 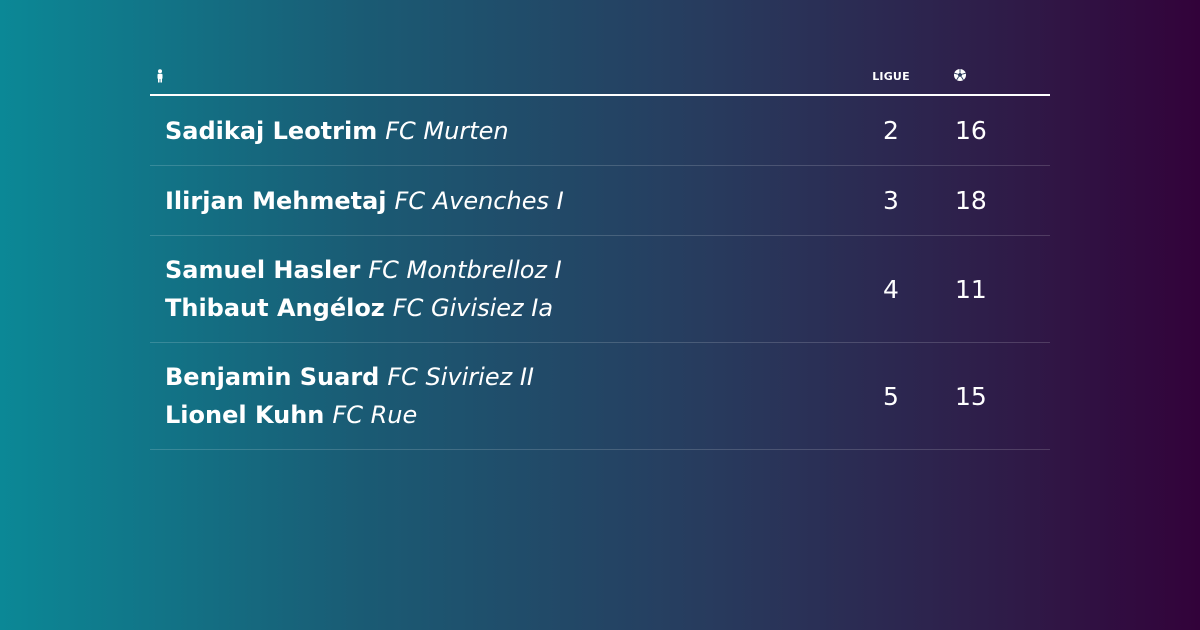 I want to click on goals-value: 16, so click(x=971, y=130).